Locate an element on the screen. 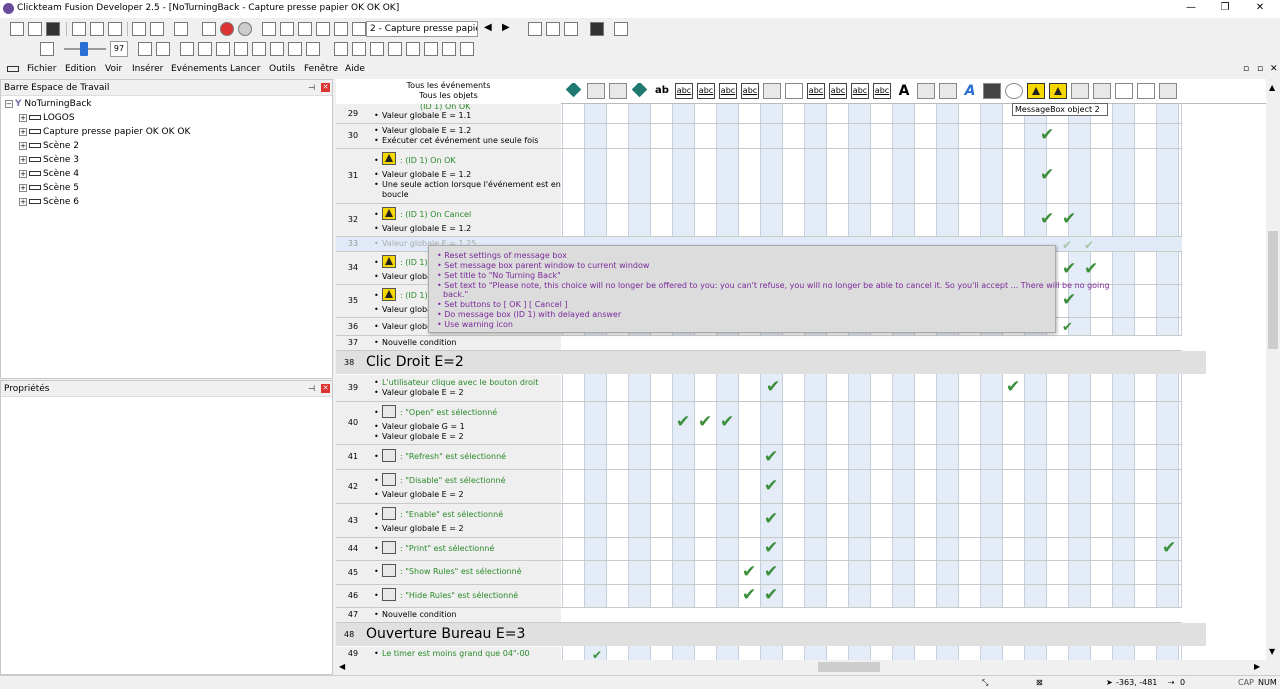 Image resolution: width=1280 pixels, height=689 pixels. new-condition-row: • Nouvelle condition is located at coordinates (465, 615).